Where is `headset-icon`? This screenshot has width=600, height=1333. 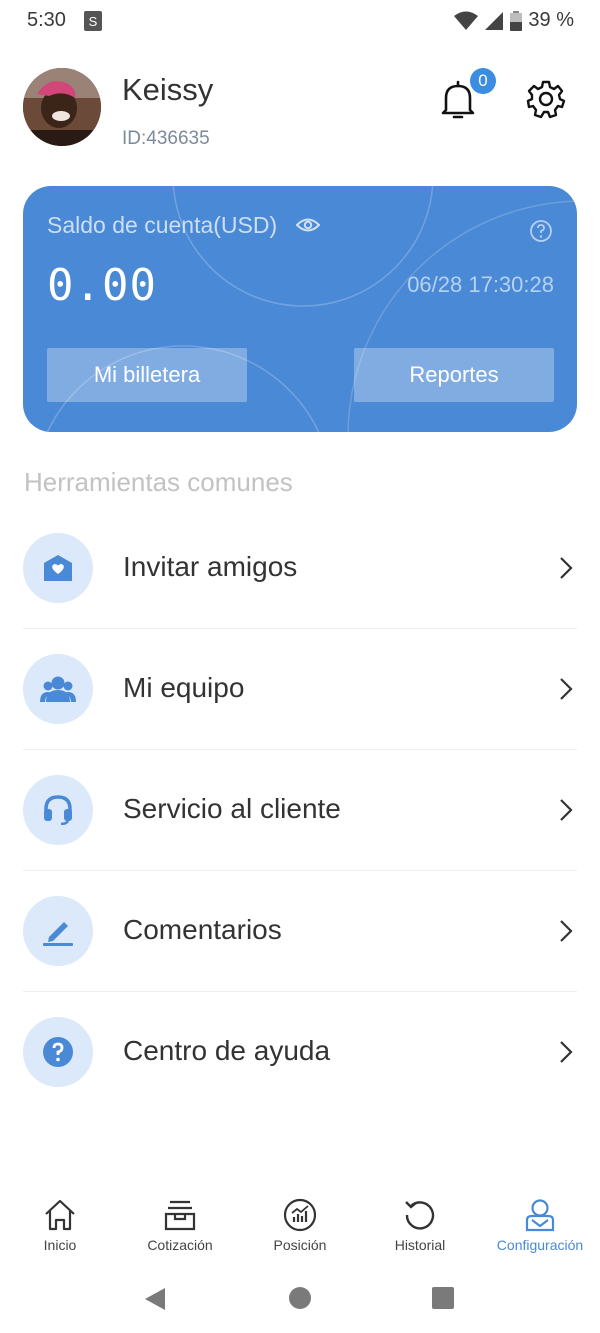 headset-icon is located at coordinates (58, 810).